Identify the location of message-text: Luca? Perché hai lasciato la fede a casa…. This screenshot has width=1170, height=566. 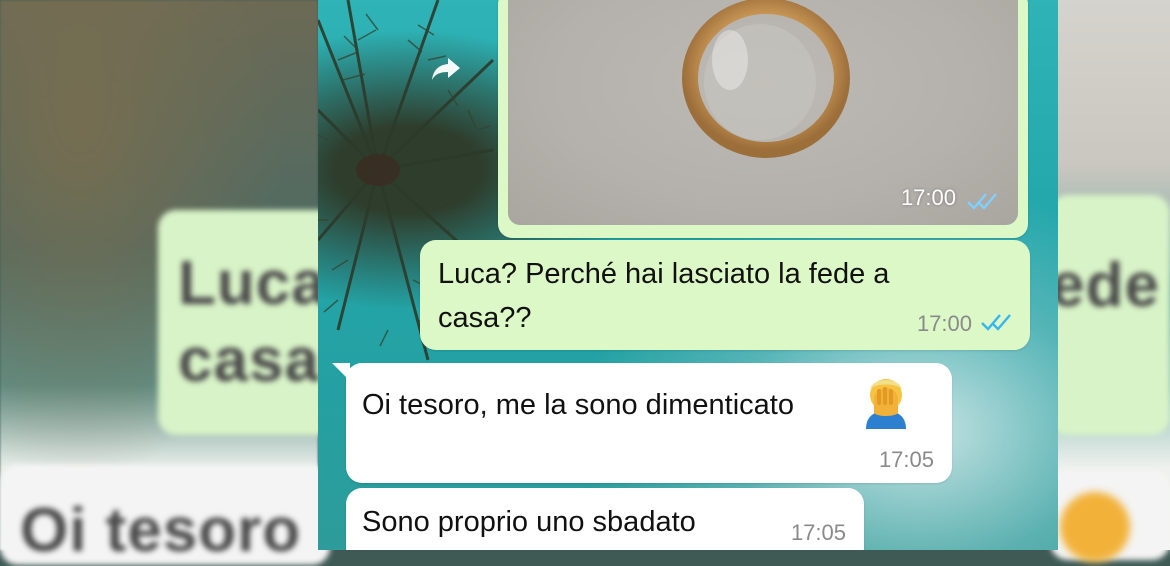
(664, 296).